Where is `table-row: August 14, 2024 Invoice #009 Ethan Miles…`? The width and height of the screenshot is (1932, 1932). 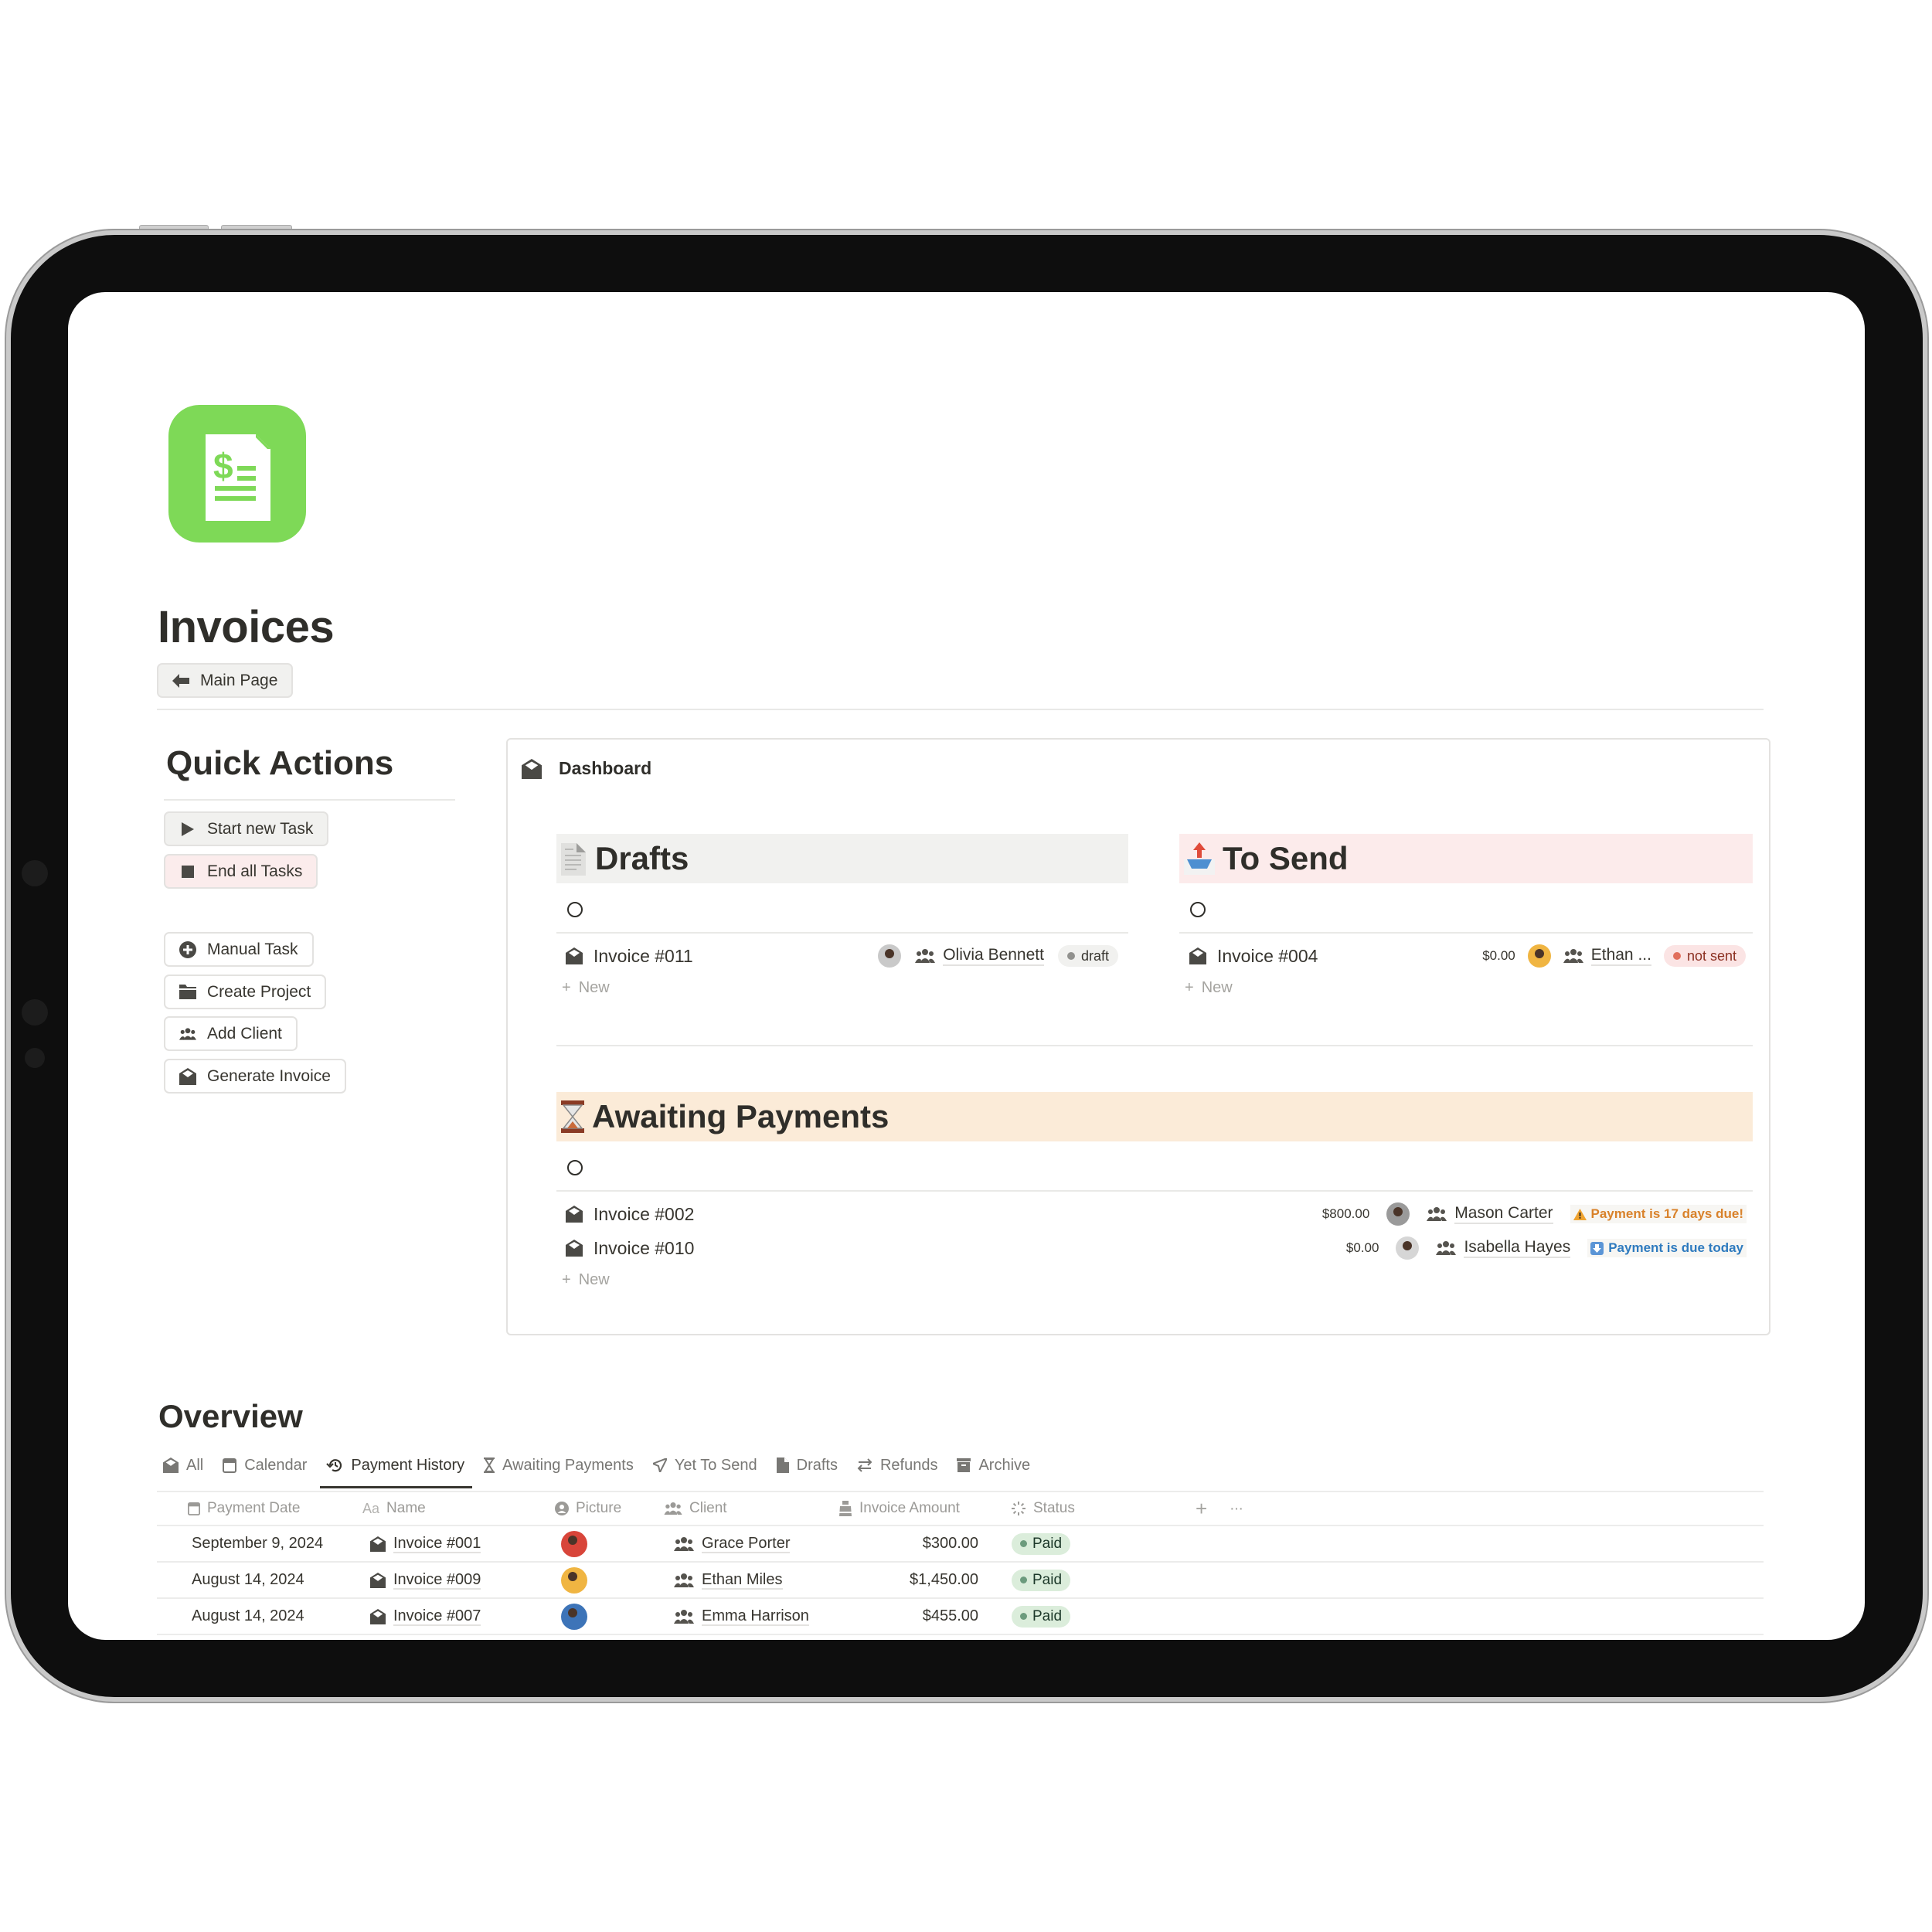
table-row: August 14, 2024 Invoice #009 Ethan Miles… is located at coordinates (961, 1581).